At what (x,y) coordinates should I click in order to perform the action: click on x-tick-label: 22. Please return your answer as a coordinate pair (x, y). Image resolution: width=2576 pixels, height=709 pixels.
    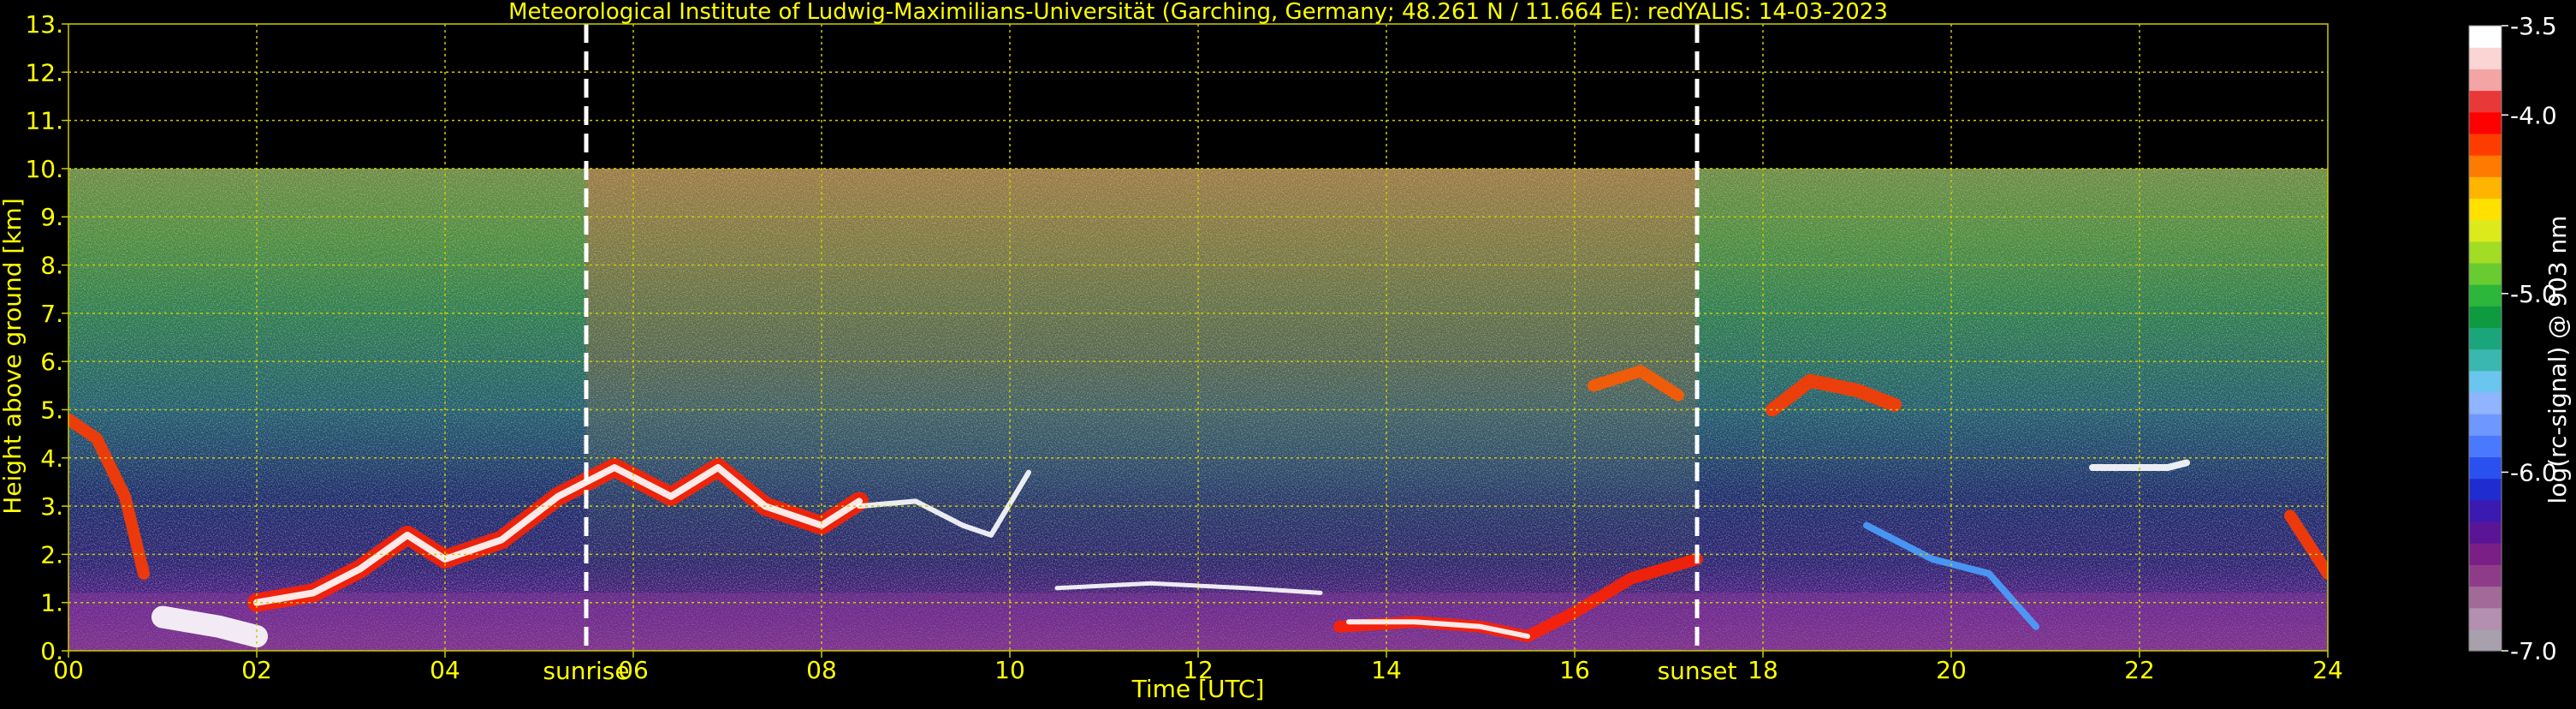
    Looking at the image, I should click on (2139, 670).